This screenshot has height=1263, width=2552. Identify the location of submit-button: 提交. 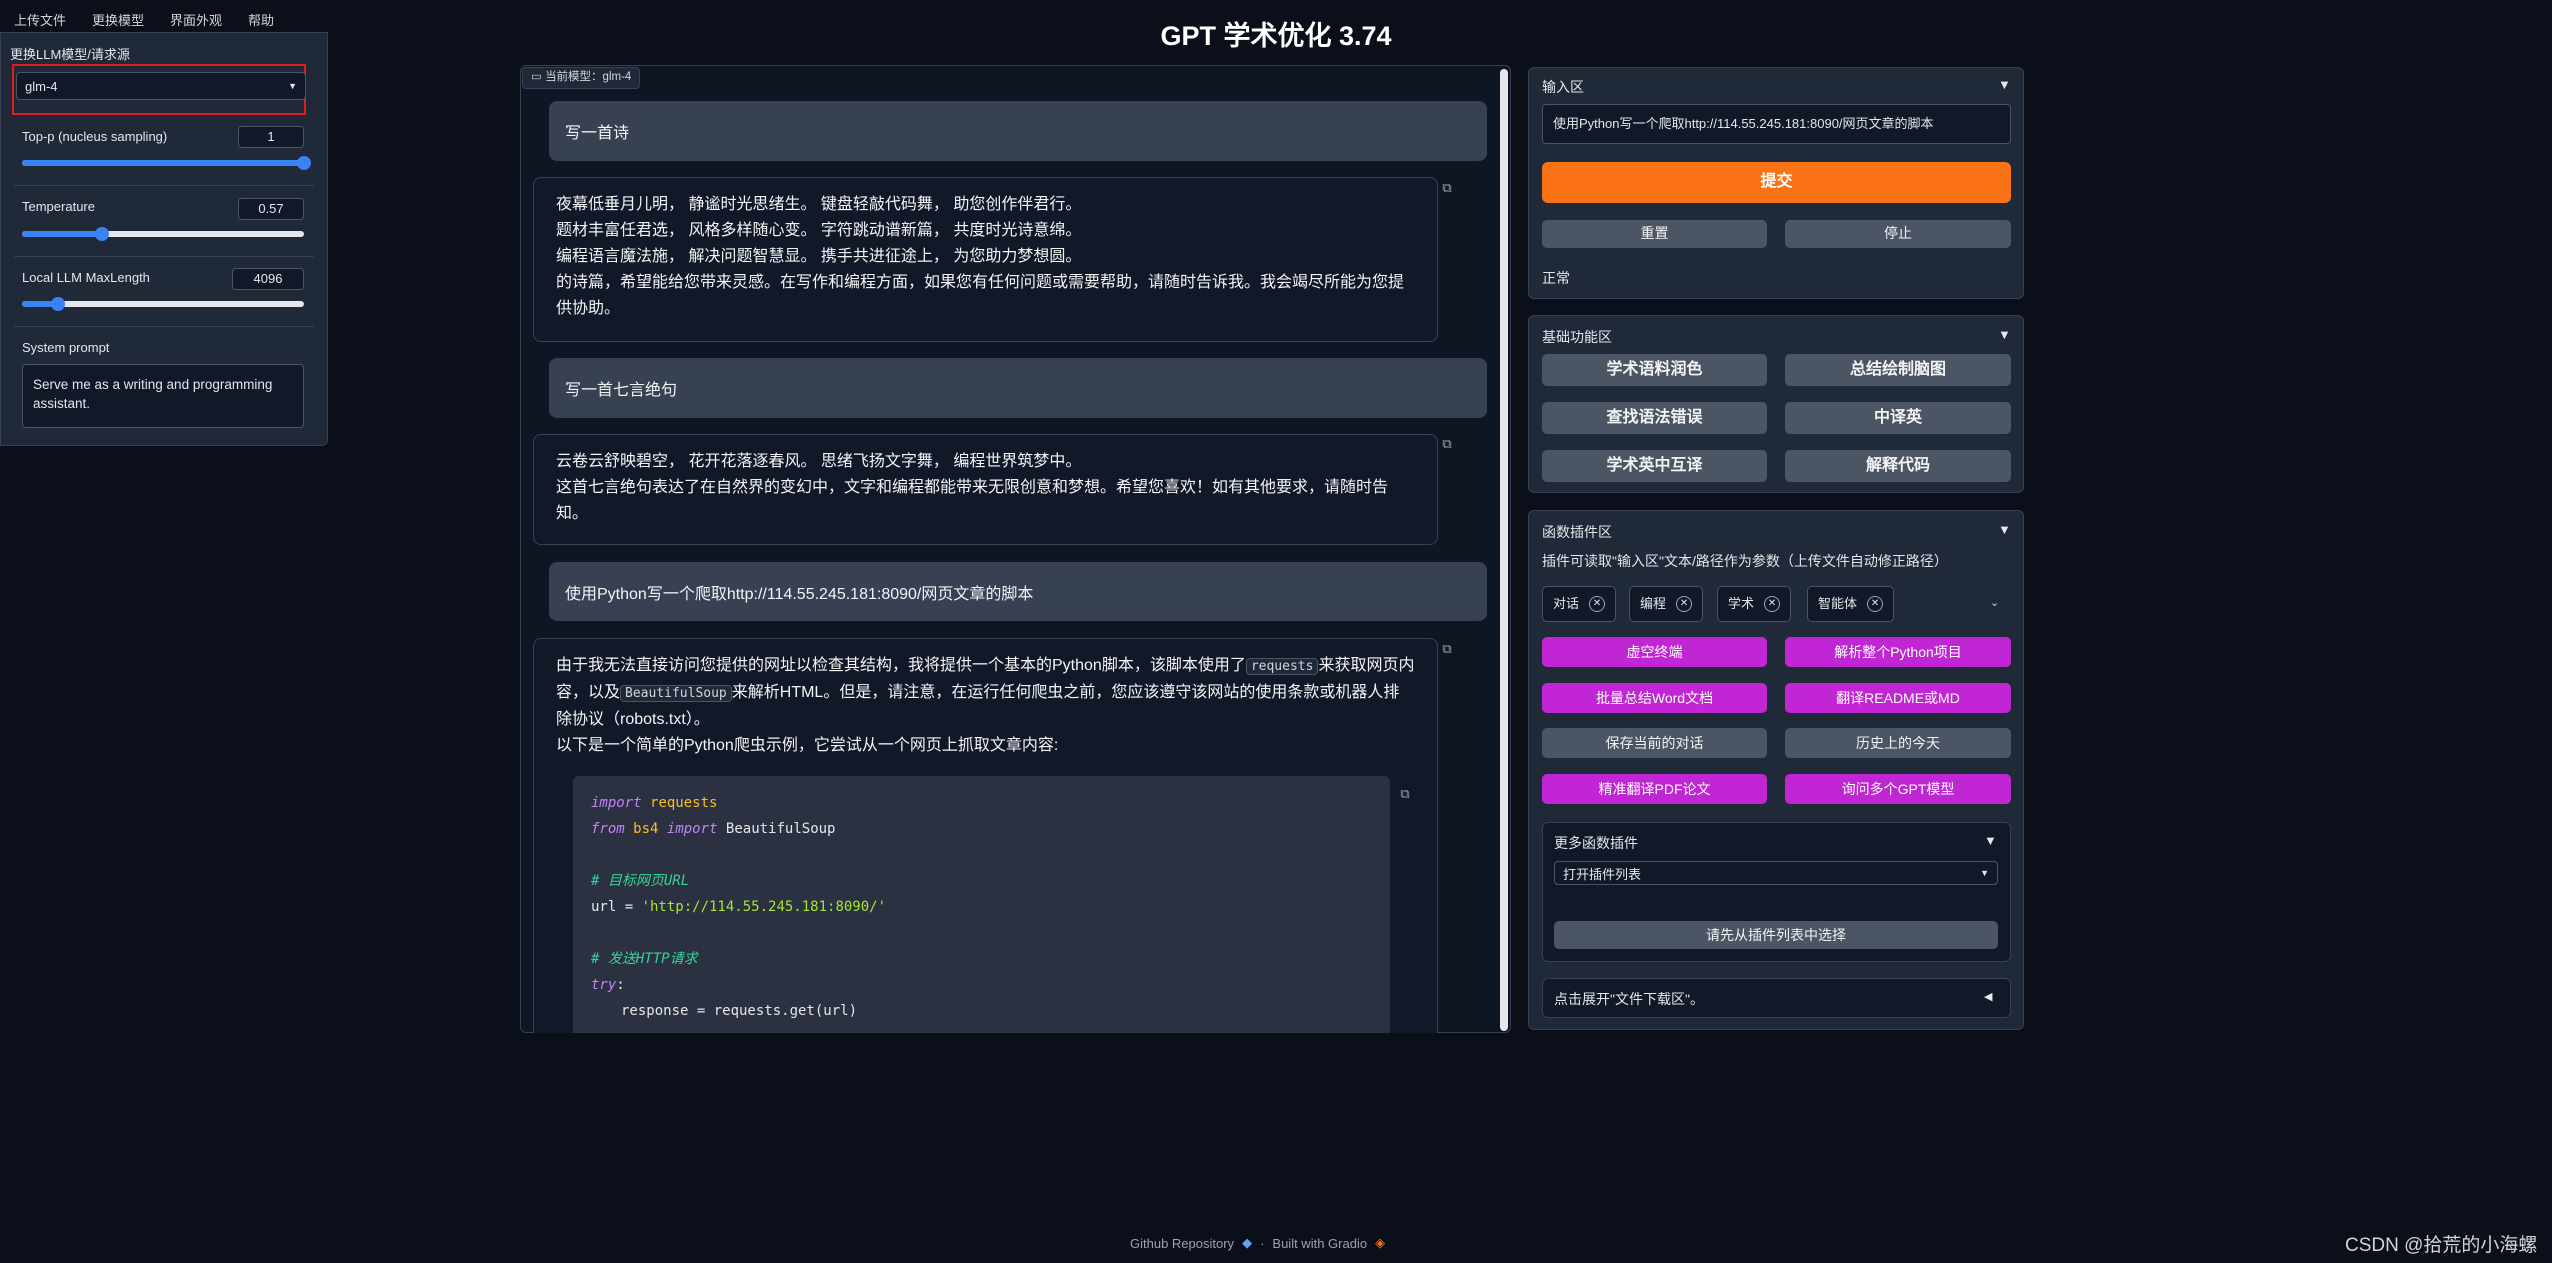
(1776, 182).